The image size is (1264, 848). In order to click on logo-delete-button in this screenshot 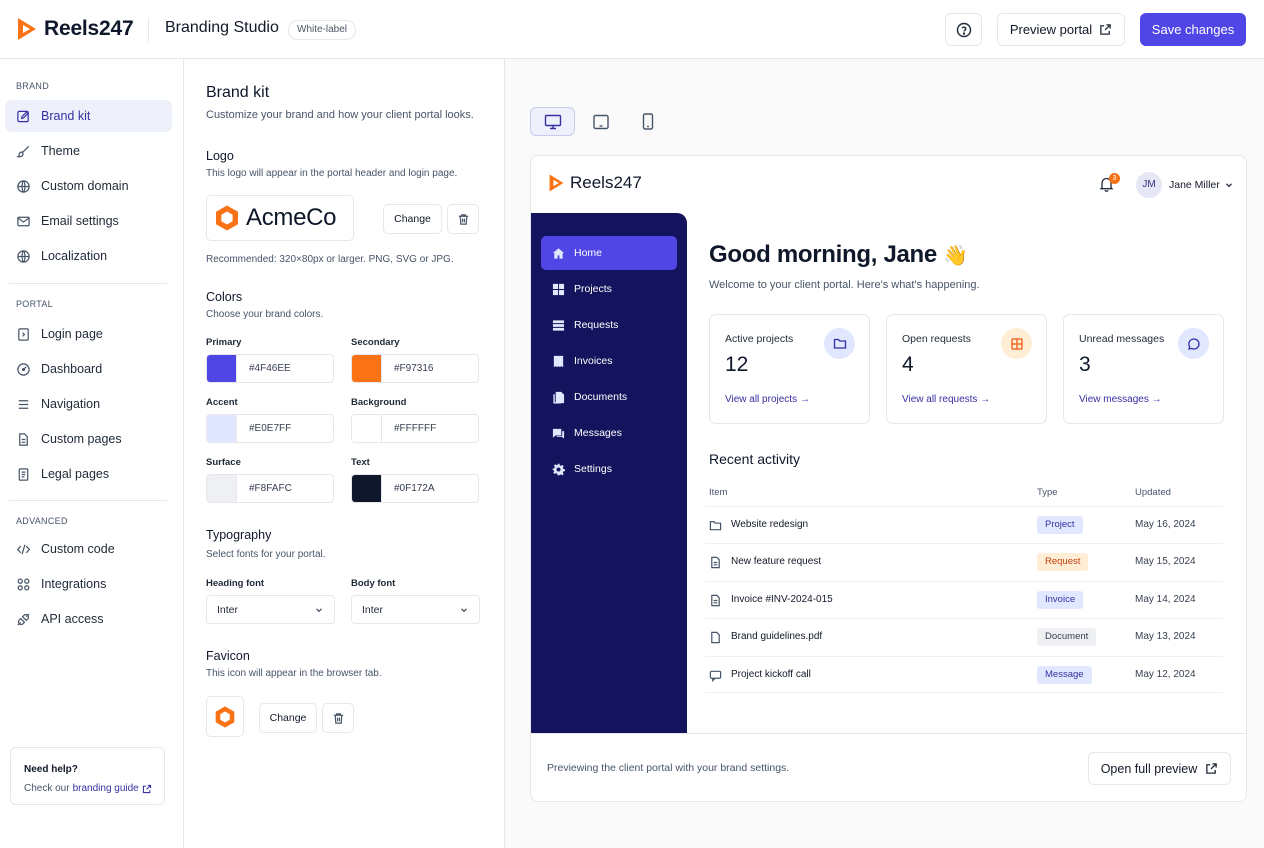, I will do `click(463, 219)`.